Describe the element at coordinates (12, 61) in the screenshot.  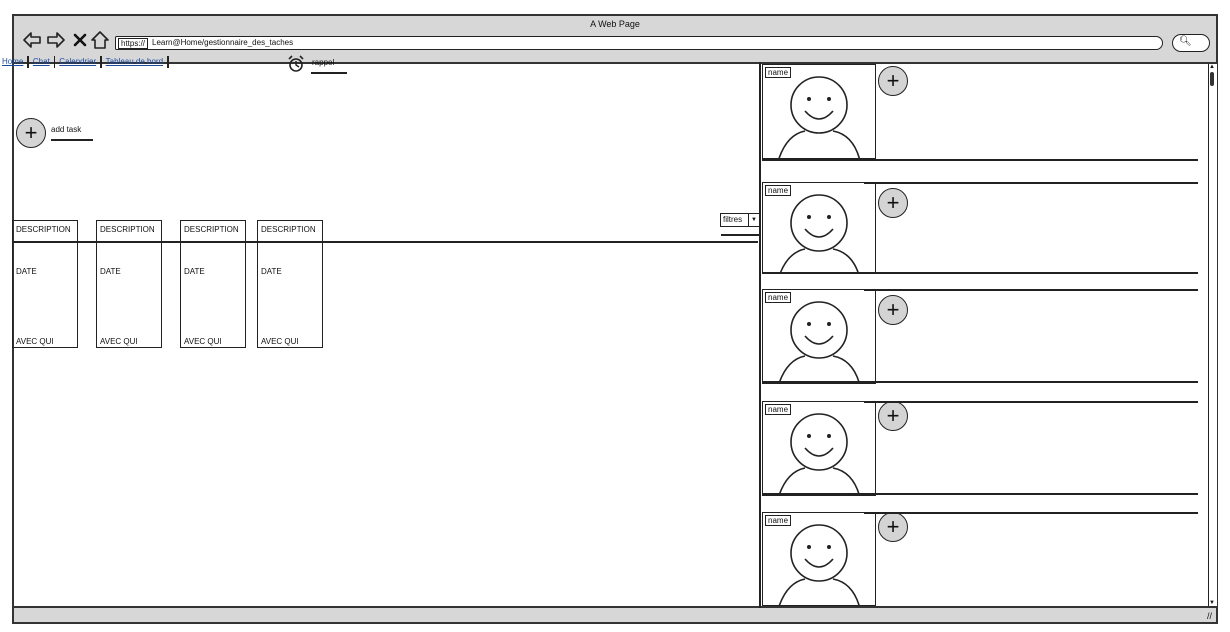
I see `nav-home: Home` at that location.